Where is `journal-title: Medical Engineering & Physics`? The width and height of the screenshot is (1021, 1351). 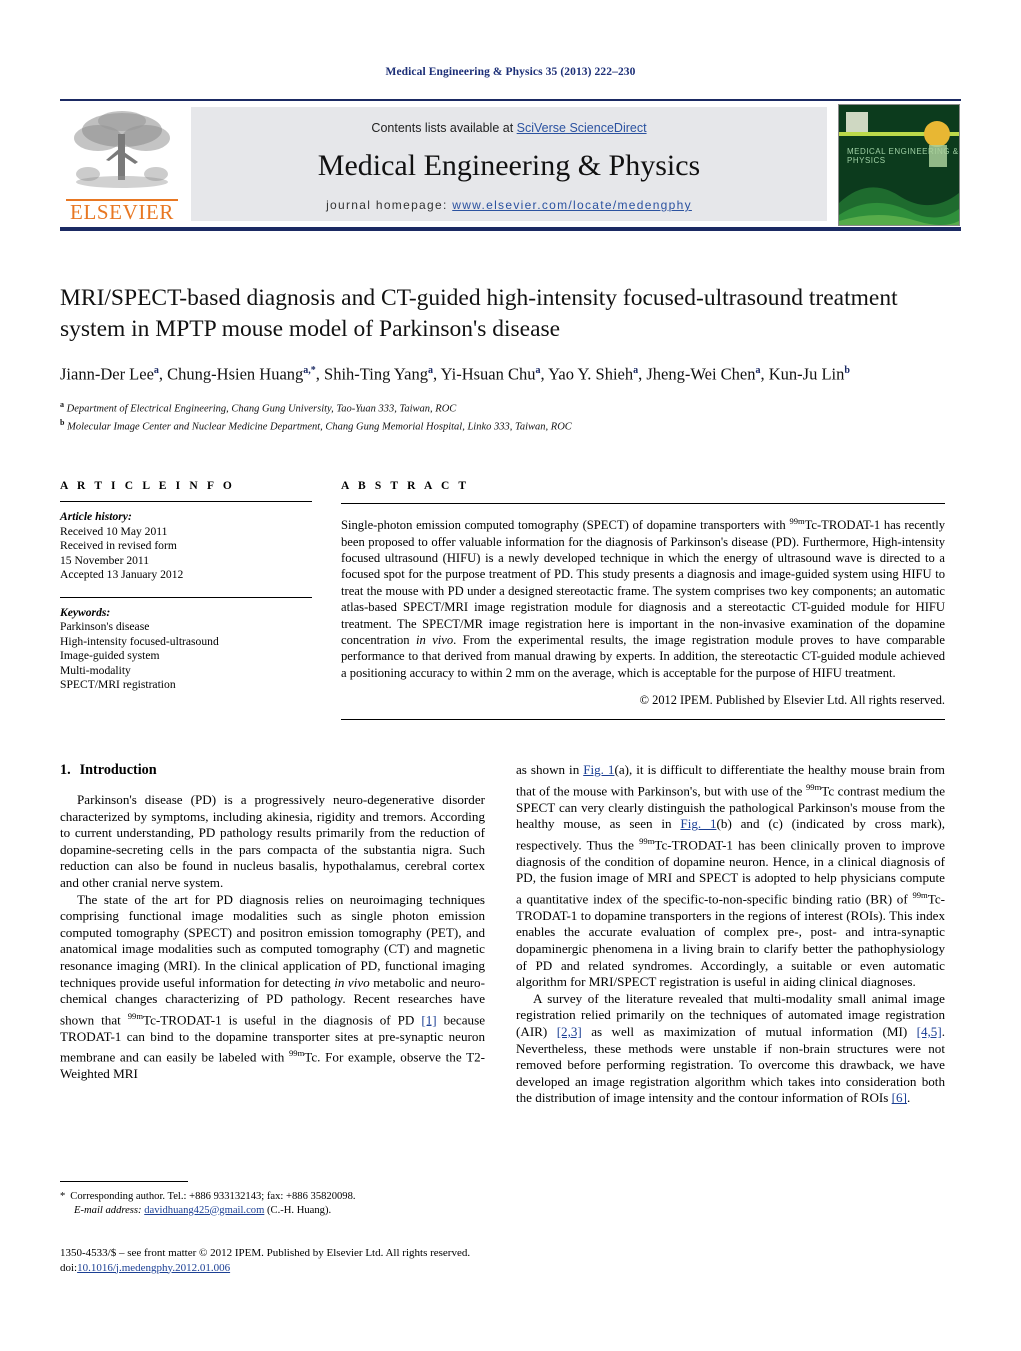 journal-title: Medical Engineering & Physics is located at coordinates (509, 165).